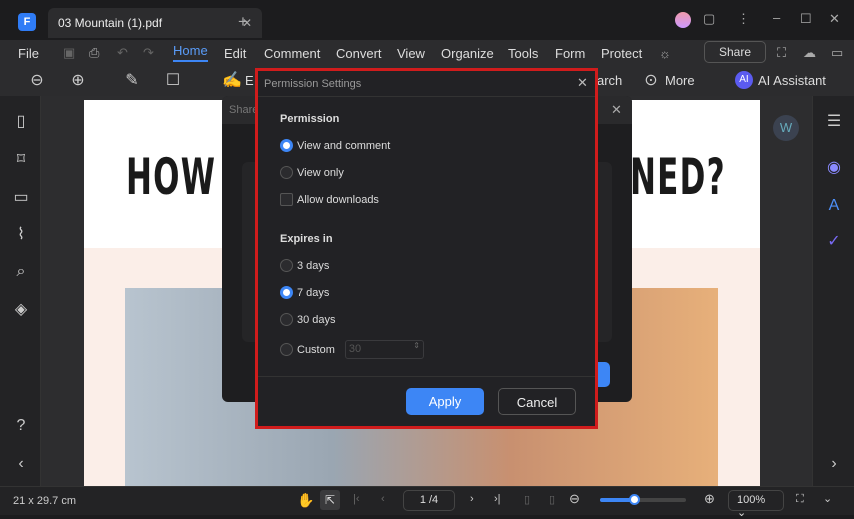 This screenshot has height=519, width=854. What do you see at coordinates (356, 499) in the screenshot?
I see `first-page-icon: |‹` at bounding box center [356, 499].